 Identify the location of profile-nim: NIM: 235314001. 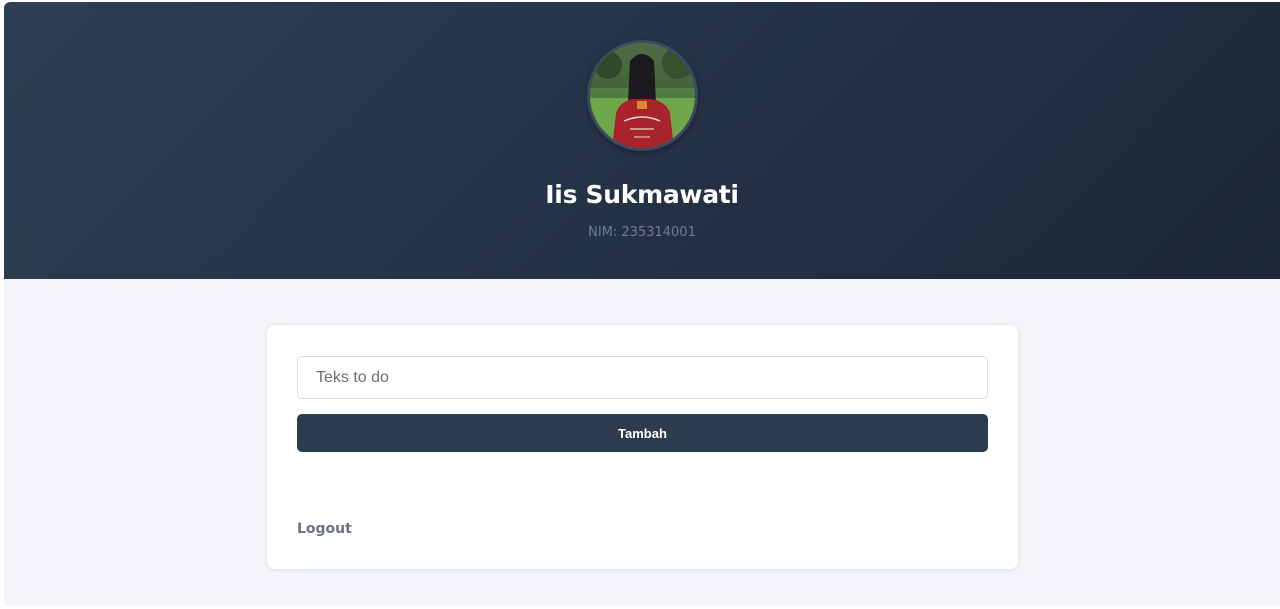
(642, 232).